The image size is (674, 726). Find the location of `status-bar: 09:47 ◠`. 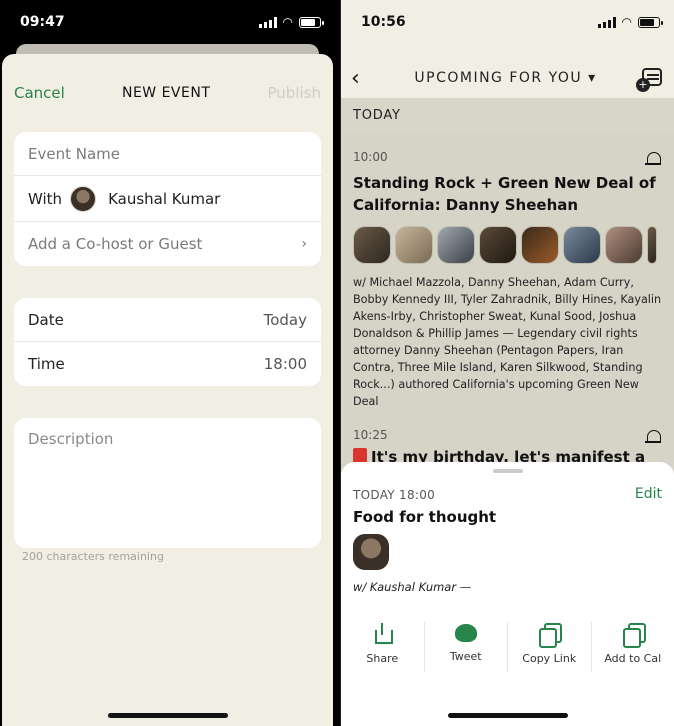

status-bar: 09:47 ◠ is located at coordinates (167, 22).